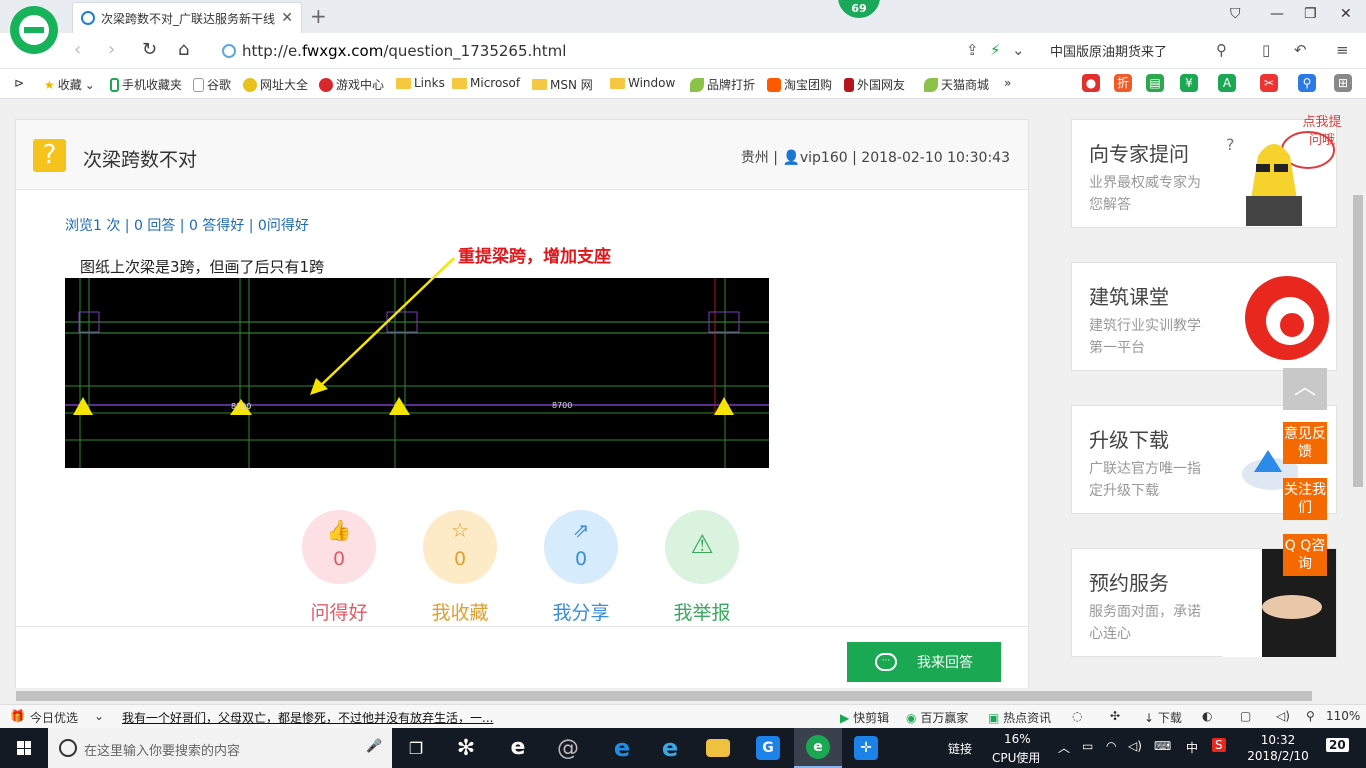 The height and width of the screenshot is (768, 1366). I want to click on battery-icon: ▭, so click(1087, 746).